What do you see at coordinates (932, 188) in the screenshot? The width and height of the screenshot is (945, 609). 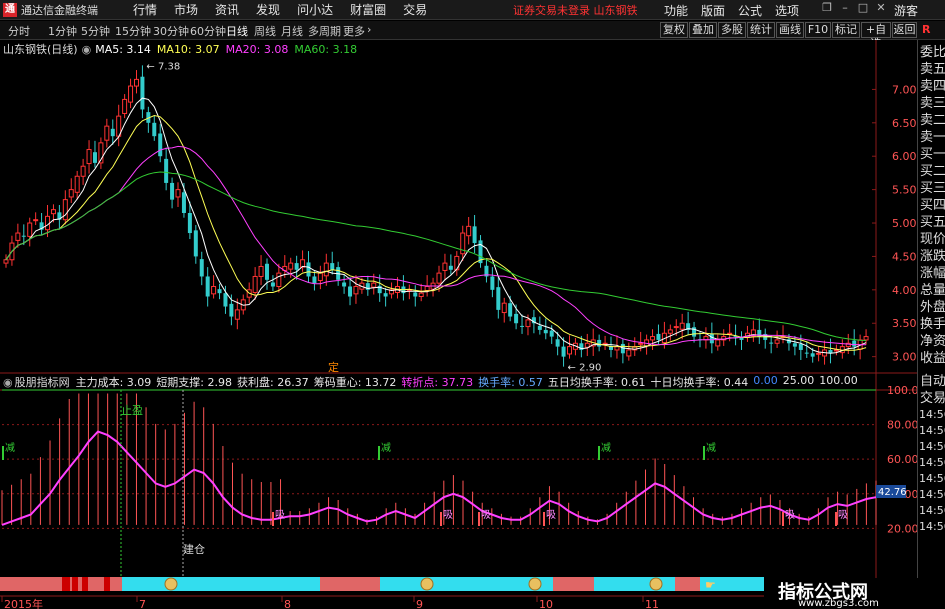 I see `quote-field-8: 买三` at bounding box center [932, 188].